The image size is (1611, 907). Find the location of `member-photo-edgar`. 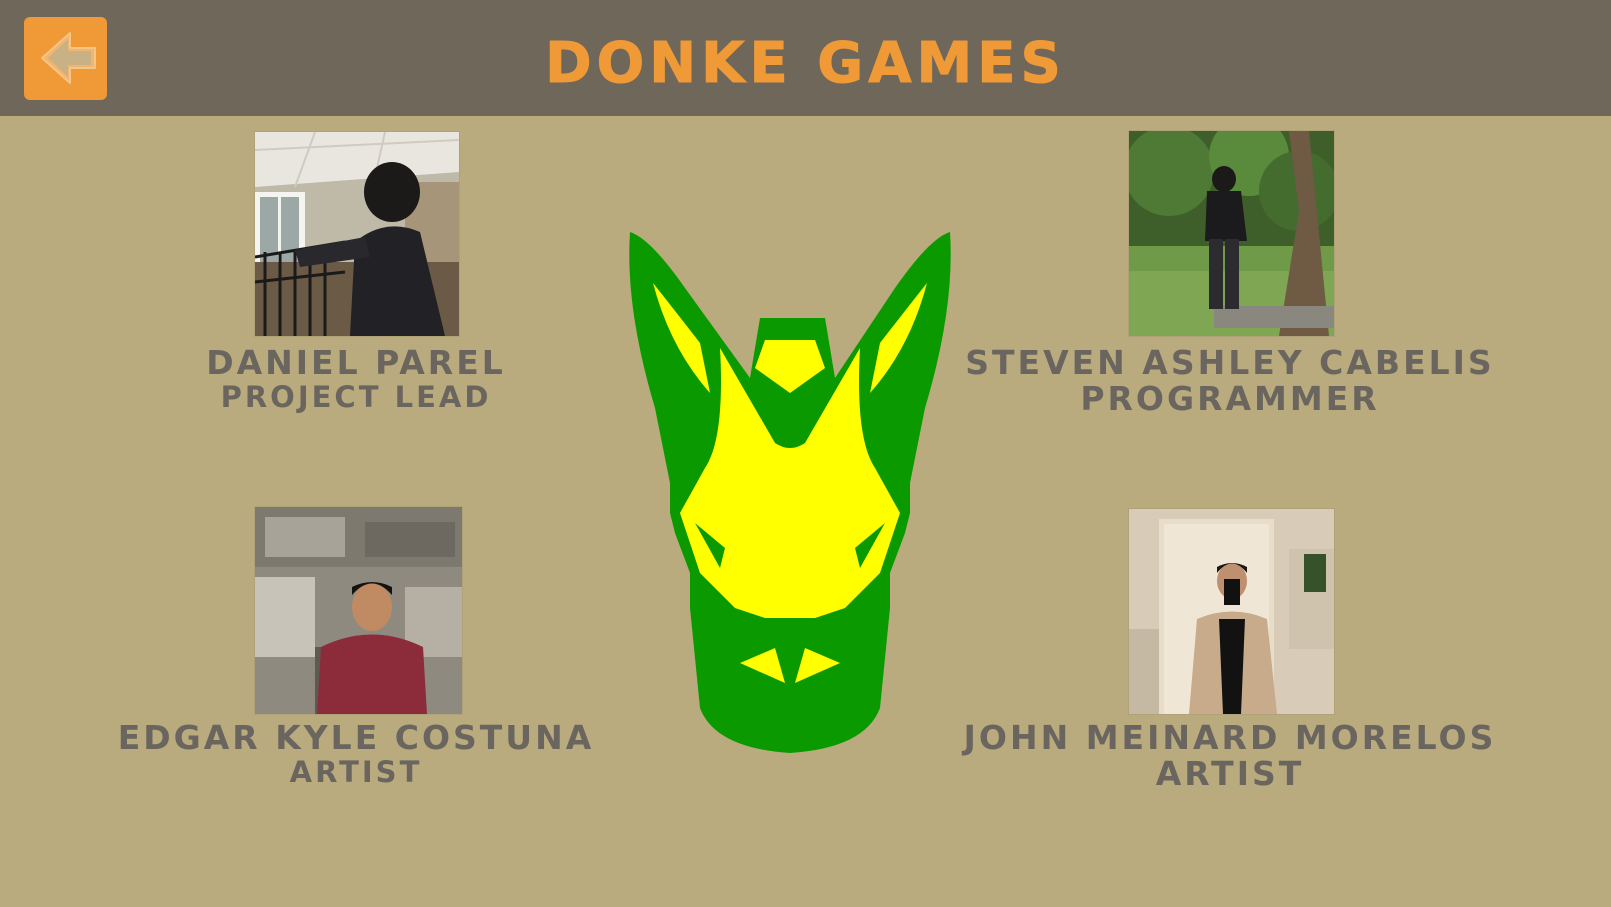

member-photo-edgar is located at coordinates (358, 610).